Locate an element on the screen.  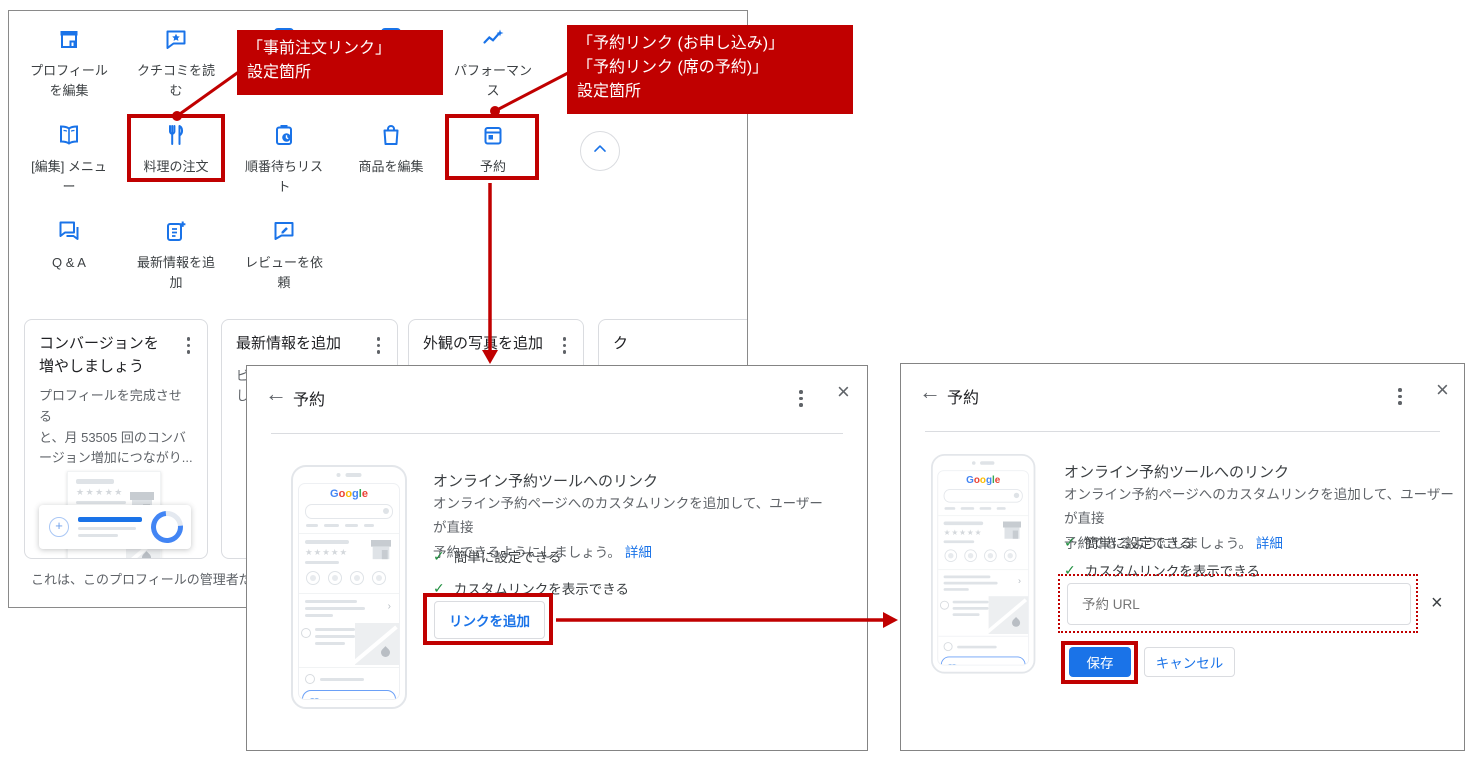
action-label: クチコミを読 む is located at coordinates (175, 81).